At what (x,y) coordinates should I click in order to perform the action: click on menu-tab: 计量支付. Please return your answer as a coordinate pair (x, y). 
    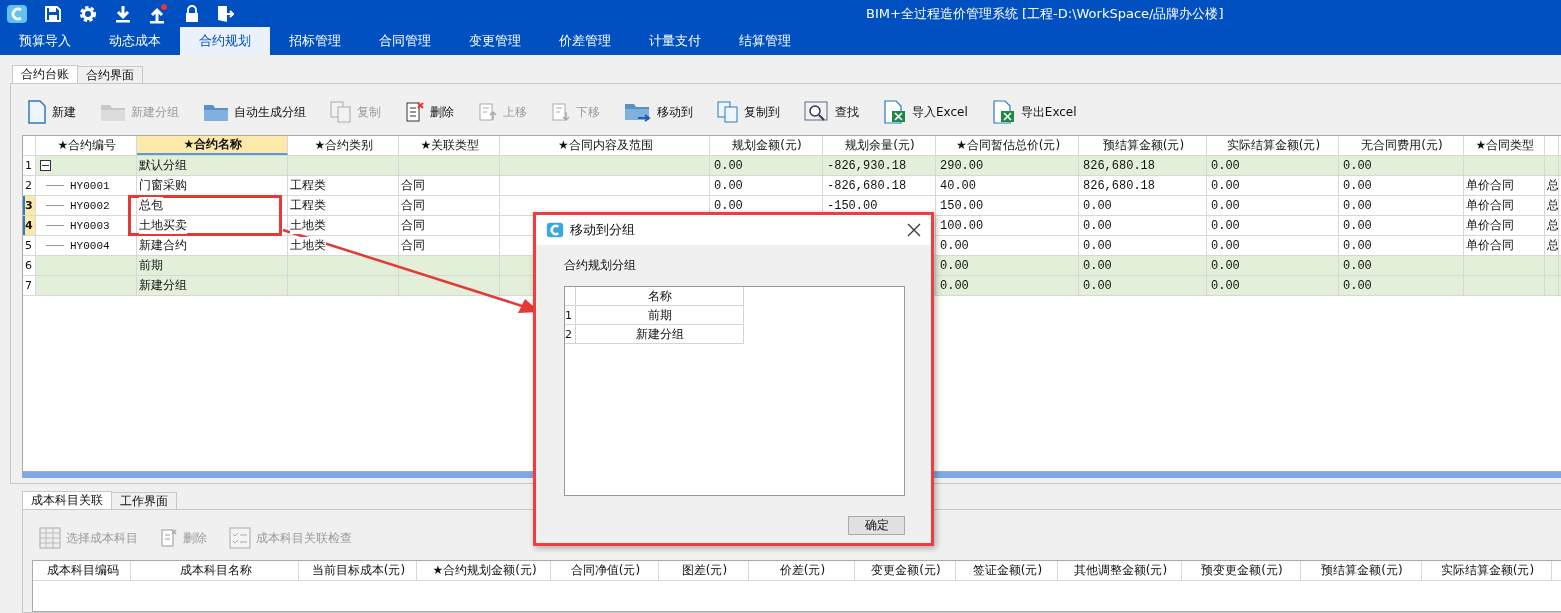
    Looking at the image, I should click on (675, 41).